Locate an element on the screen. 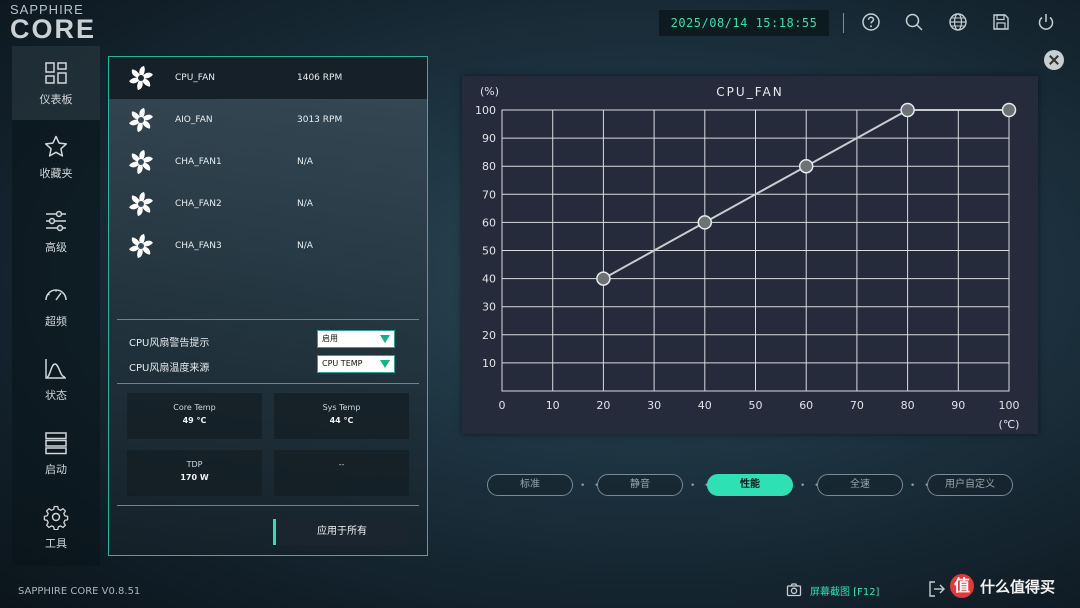 The height and width of the screenshot is (608, 1080). y-tick-label: 40 is located at coordinates (489, 279).